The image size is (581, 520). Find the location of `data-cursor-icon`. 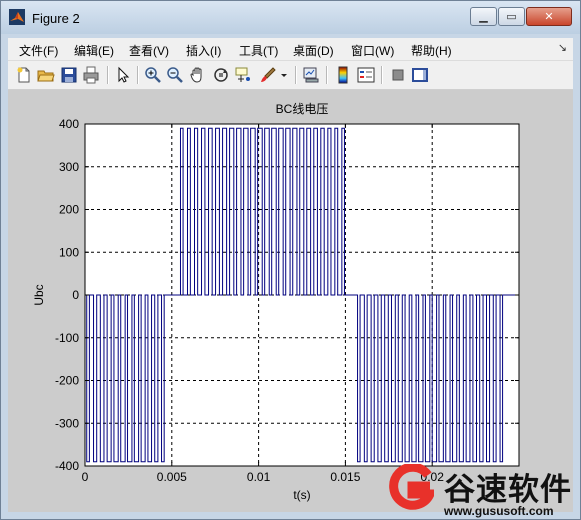

data-cursor-icon is located at coordinates (244, 75).